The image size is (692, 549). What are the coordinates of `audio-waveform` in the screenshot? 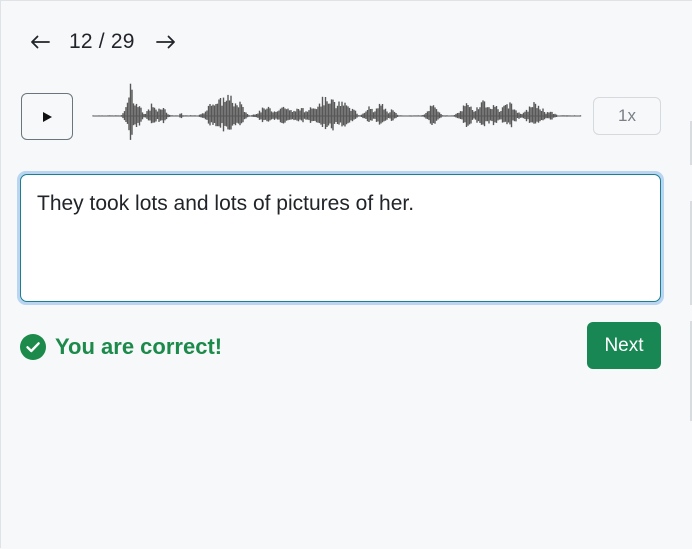 It's located at (337, 110).